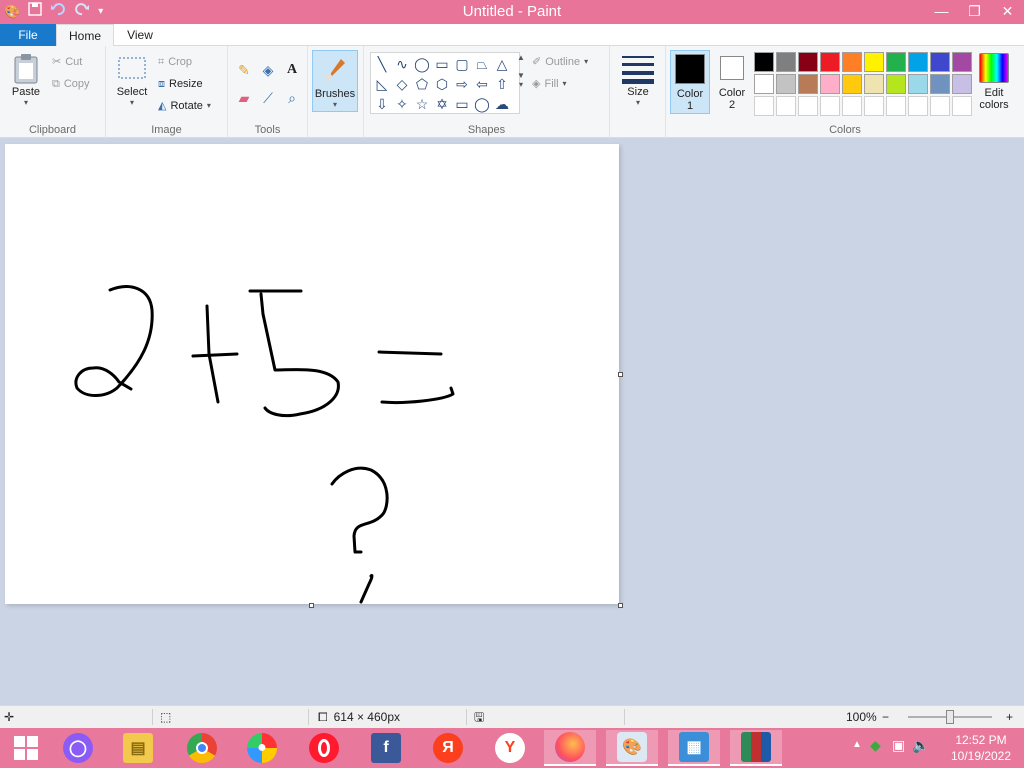 The width and height of the screenshot is (1024, 768). Describe the element at coordinates (292, 70) in the screenshot. I see `text-tool-icon: A` at that location.